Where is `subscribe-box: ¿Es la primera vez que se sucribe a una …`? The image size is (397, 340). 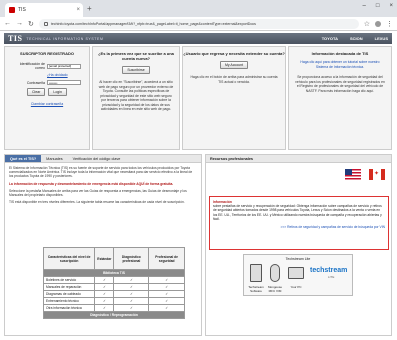 subscribe-box: ¿Es la primera vez que se sucribe a una … is located at coordinates (136, 98).